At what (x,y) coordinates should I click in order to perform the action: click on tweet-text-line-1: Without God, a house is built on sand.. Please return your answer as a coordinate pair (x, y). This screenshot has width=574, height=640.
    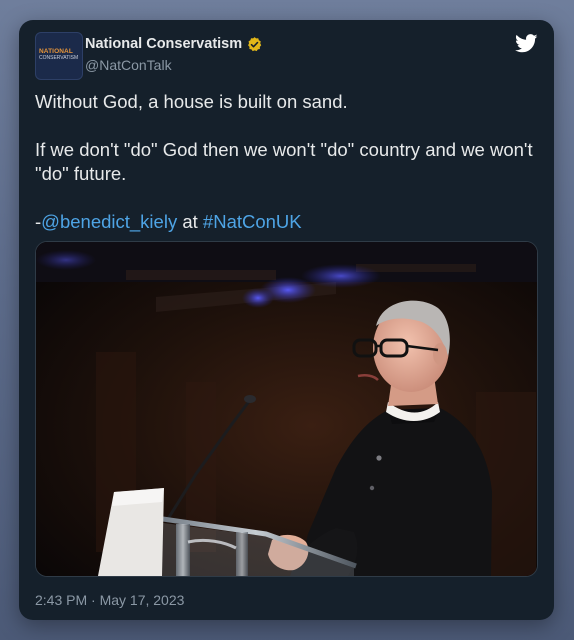
    Looking at the image, I should click on (191, 101).